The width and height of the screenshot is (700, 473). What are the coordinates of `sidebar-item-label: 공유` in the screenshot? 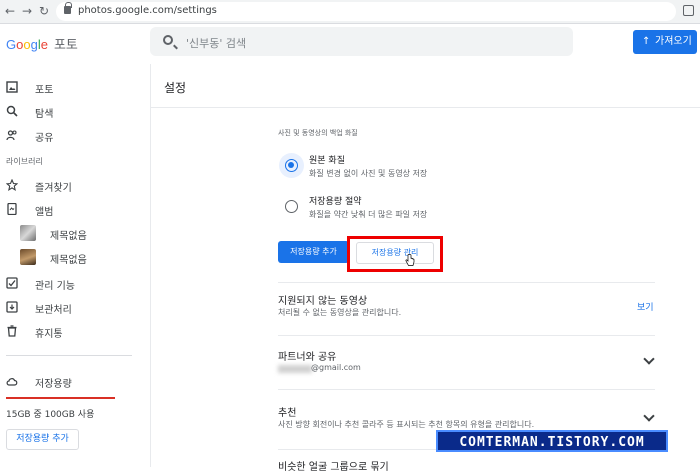 It's located at (44, 138).